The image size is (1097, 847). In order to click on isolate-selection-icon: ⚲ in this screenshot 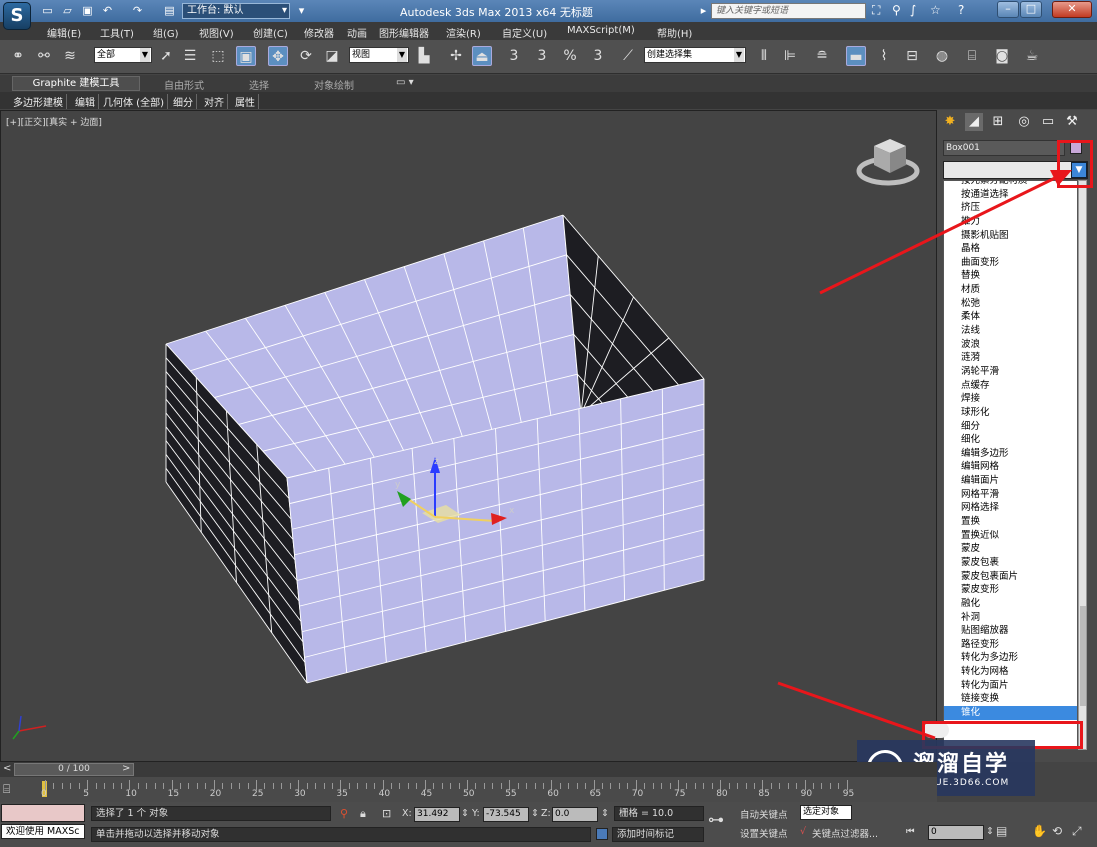, I will do `click(344, 813)`.